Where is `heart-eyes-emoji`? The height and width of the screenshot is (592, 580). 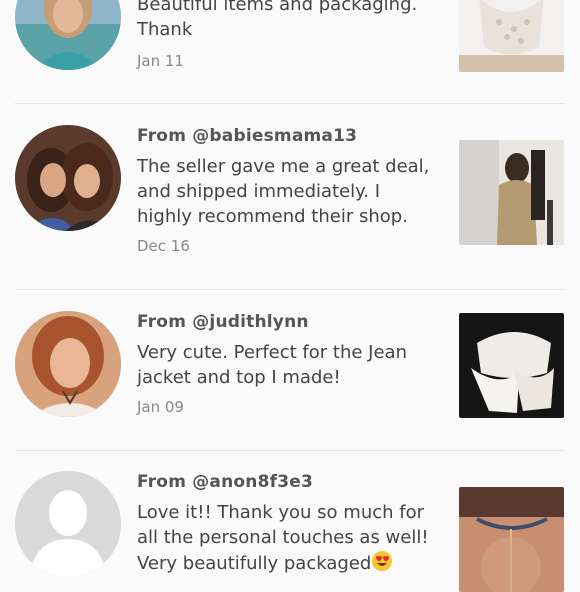 heart-eyes-emoji is located at coordinates (382, 564).